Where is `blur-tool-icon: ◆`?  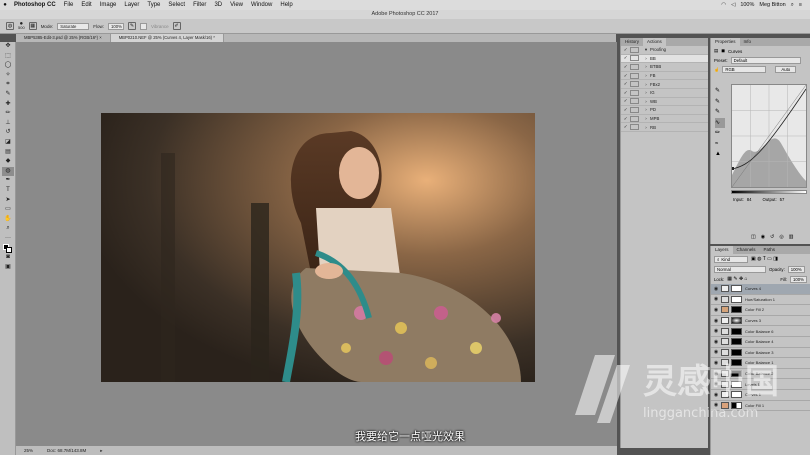
blur-tool-icon: ◆ is located at coordinates (8, 162).